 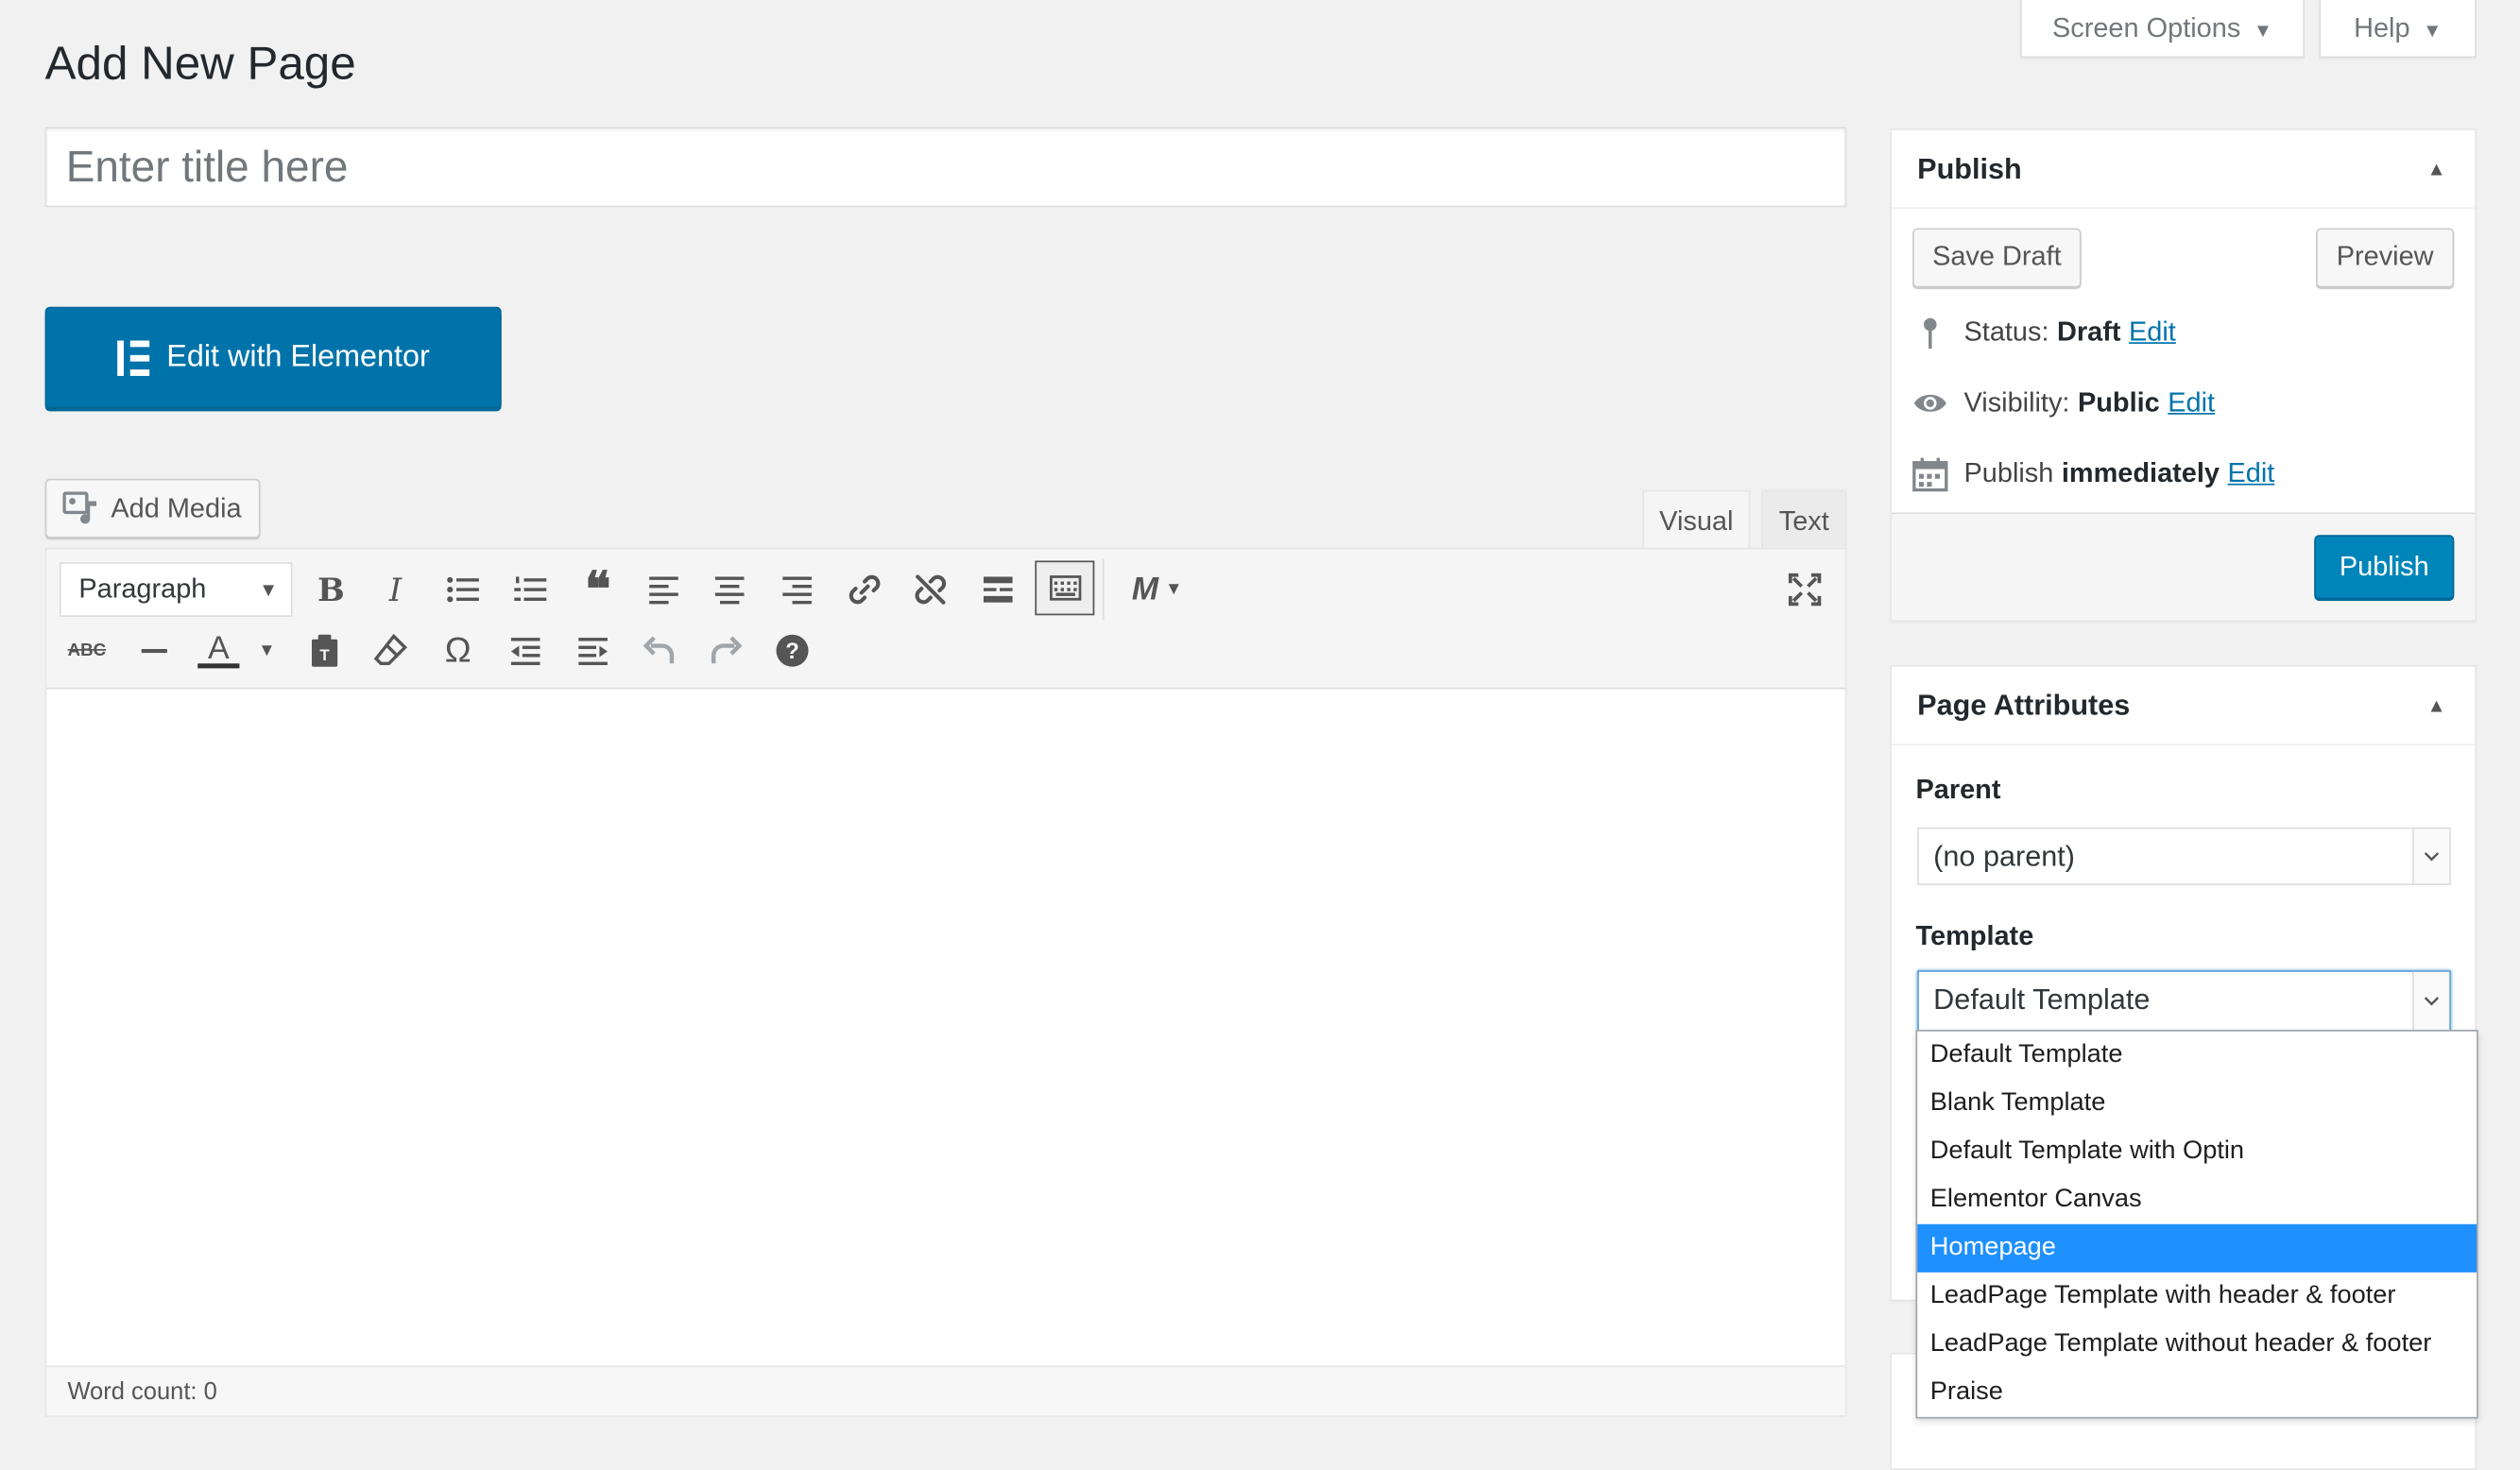 I want to click on elementor-button-label: Edit with Elementor, so click(x=298, y=357).